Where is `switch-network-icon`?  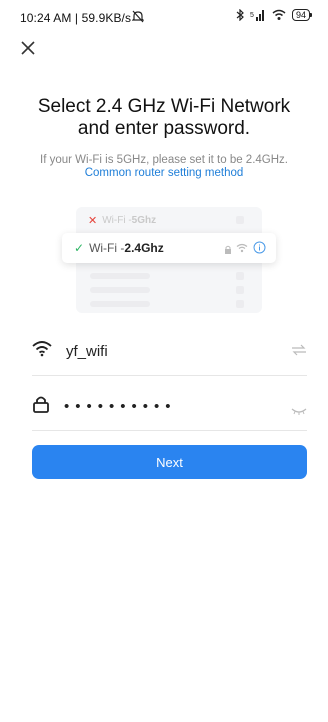 switch-network-icon is located at coordinates (299, 352).